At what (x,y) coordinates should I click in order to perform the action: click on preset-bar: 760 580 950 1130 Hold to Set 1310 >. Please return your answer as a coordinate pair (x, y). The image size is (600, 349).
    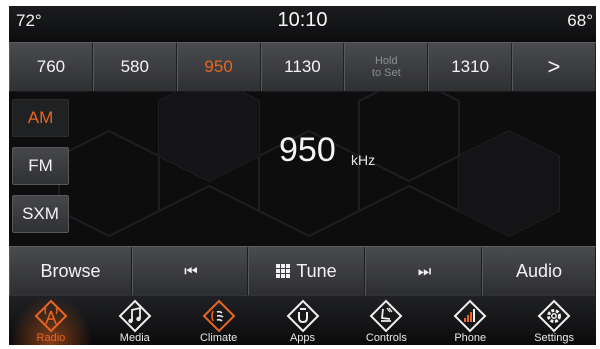
    Looking at the image, I should click on (302, 67).